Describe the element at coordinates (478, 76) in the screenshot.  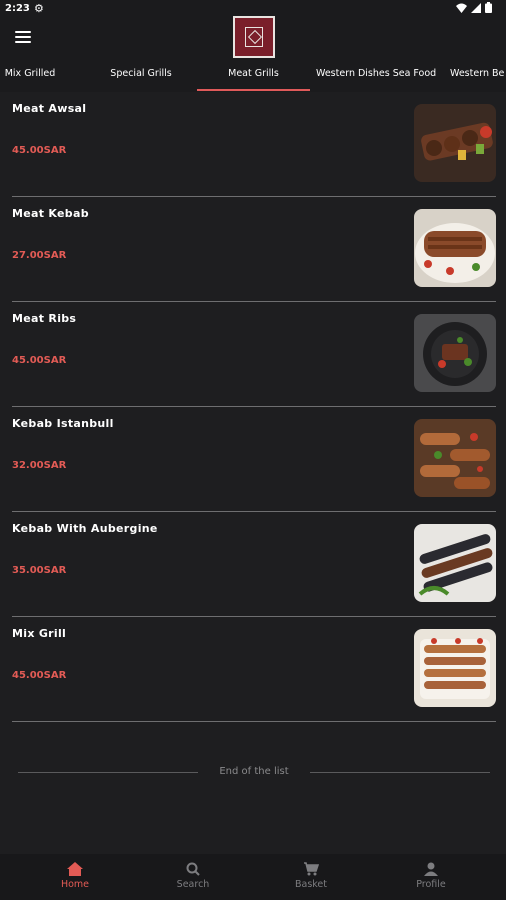
I see `tab-western-be: Western Be` at that location.